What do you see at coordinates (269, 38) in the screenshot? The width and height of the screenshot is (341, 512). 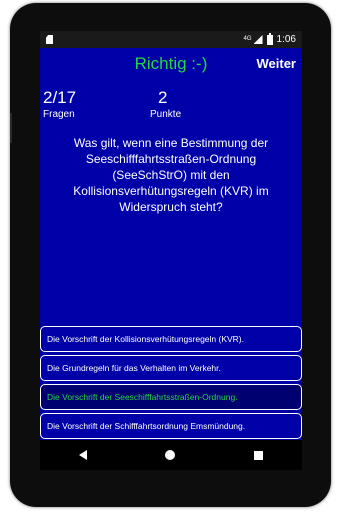 I see `battery-icon` at bounding box center [269, 38].